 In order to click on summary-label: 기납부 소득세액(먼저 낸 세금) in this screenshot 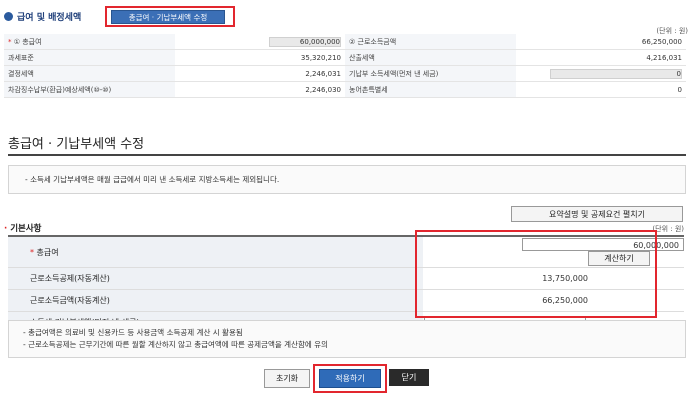, I will do `click(430, 73)`.